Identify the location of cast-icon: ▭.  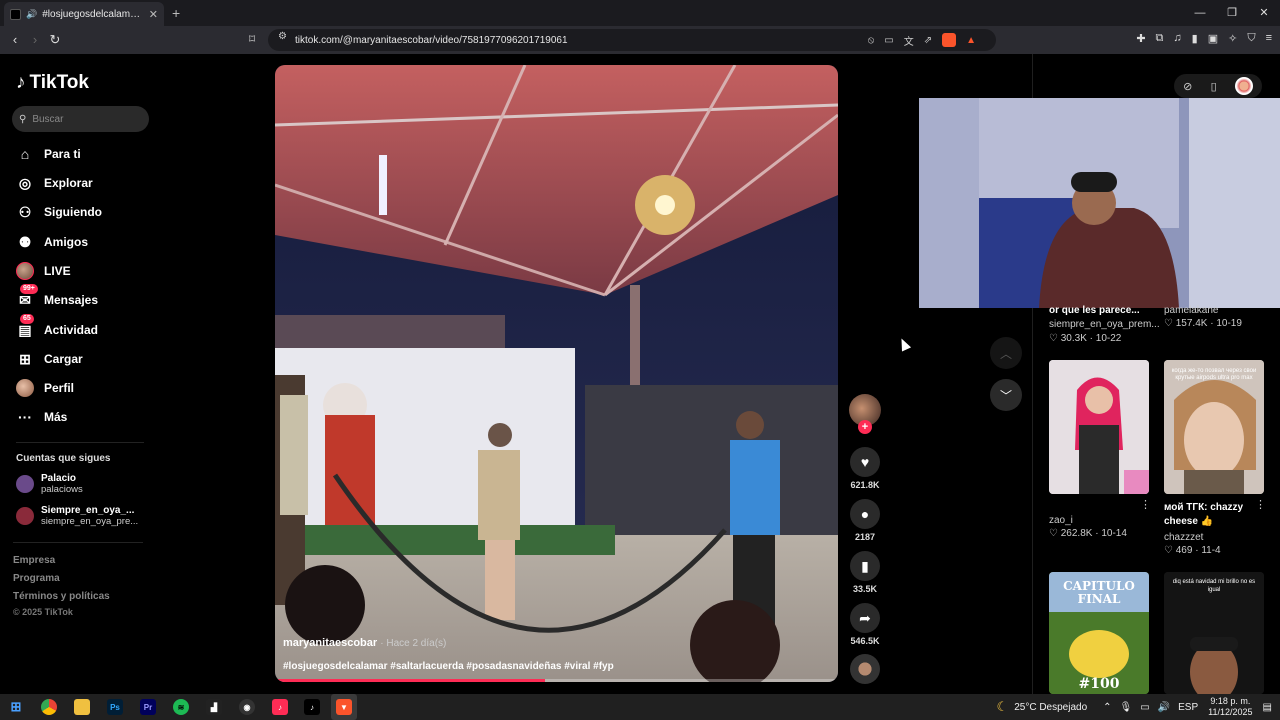
(888, 40).